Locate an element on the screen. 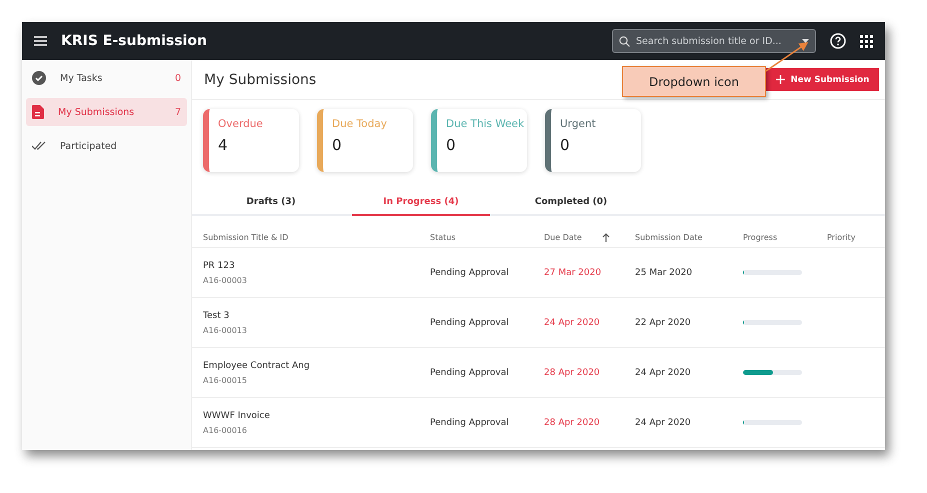 The width and height of the screenshot is (927, 493). double-check-icon is located at coordinates (39, 146).